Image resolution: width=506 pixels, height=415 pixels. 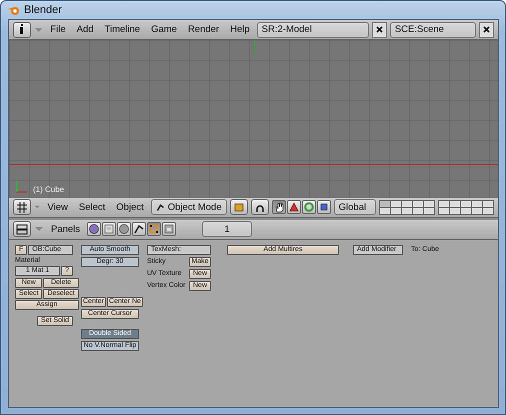 I want to click on menu-item: Select, so click(x=92, y=207).